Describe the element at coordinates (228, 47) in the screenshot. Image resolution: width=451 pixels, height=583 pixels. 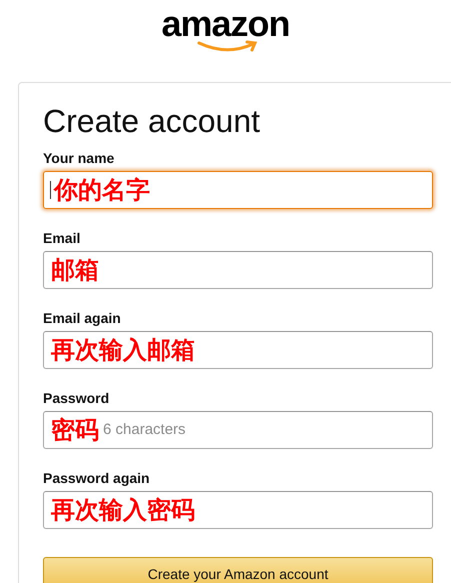
I see `smile-arrow-icon` at that location.